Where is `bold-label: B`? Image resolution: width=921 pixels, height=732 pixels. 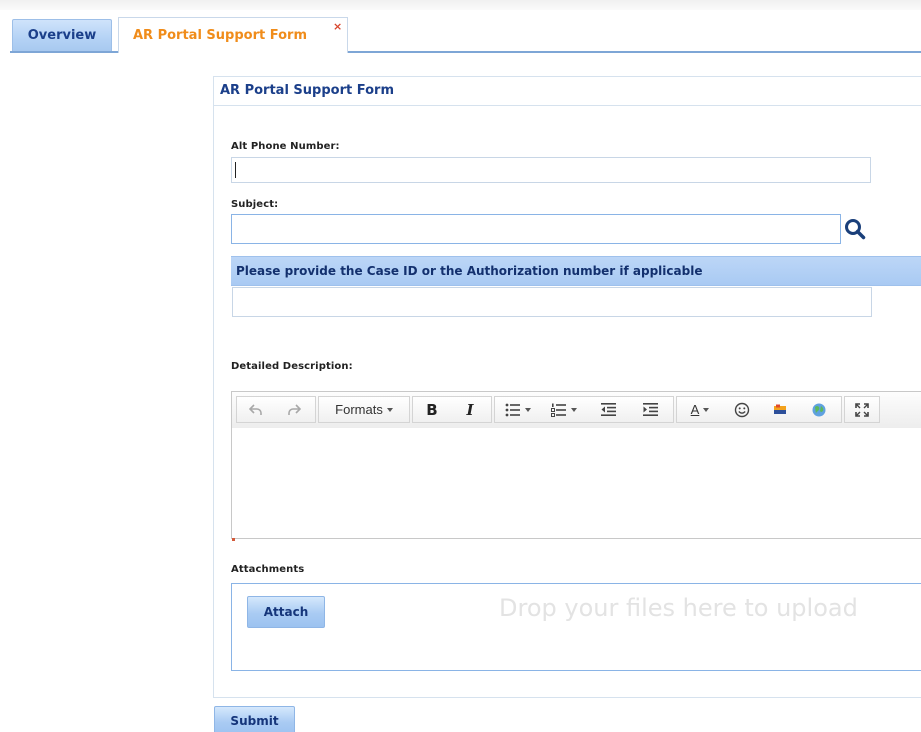 bold-label: B is located at coordinates (432, 409).